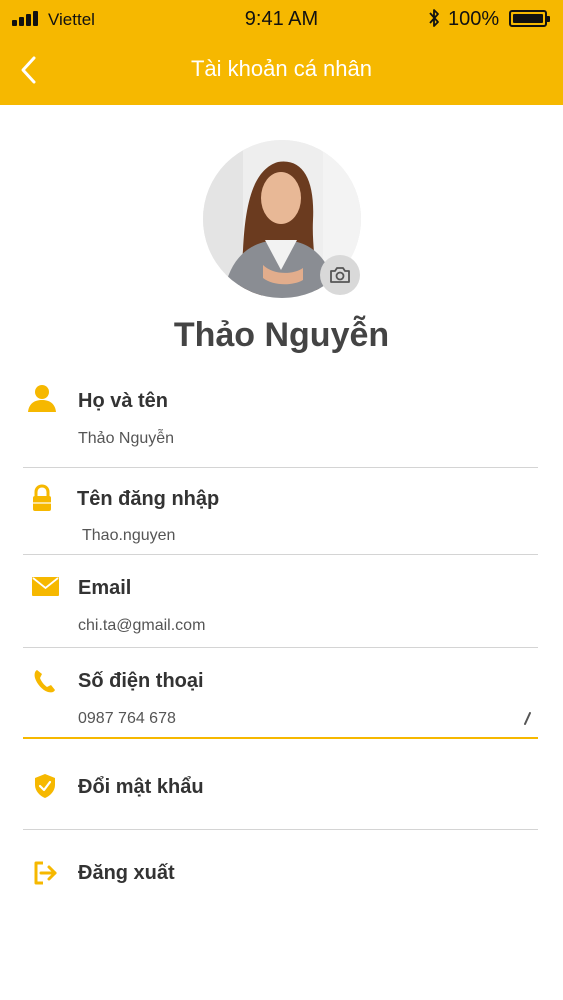  What do you see at coordinates (126, 873) in the screenshot?
I see `logout-button: Đăng xuất` at bounding box center [126, 873].